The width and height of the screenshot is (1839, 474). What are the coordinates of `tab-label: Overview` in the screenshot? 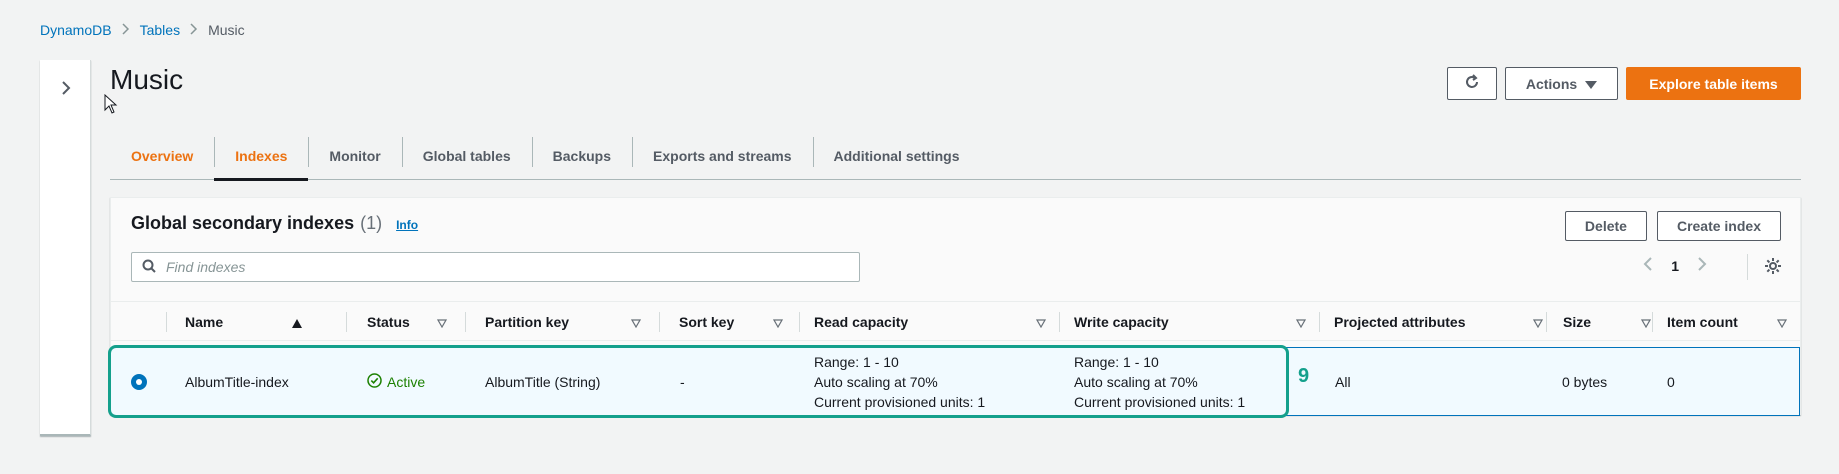 It's located at (162, 156).